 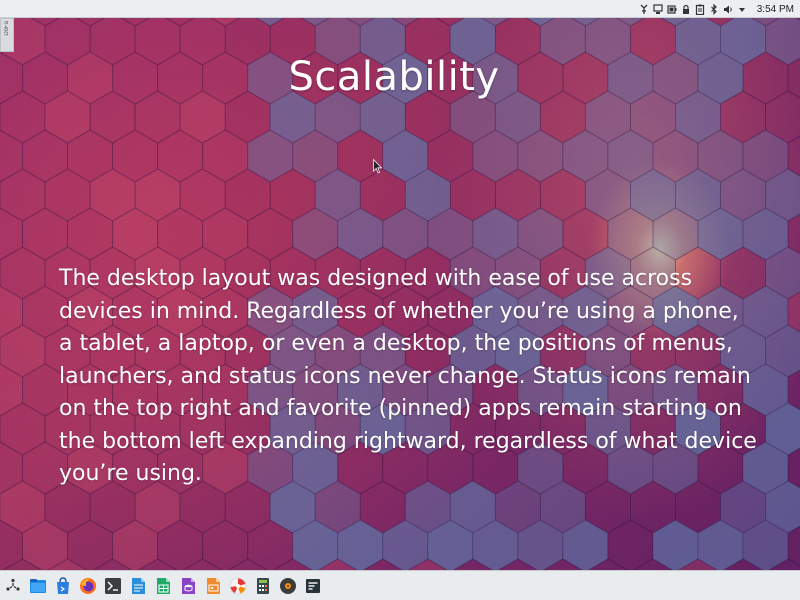 I want to click on edge-tab: DoFa, so click(x=7, y=35).